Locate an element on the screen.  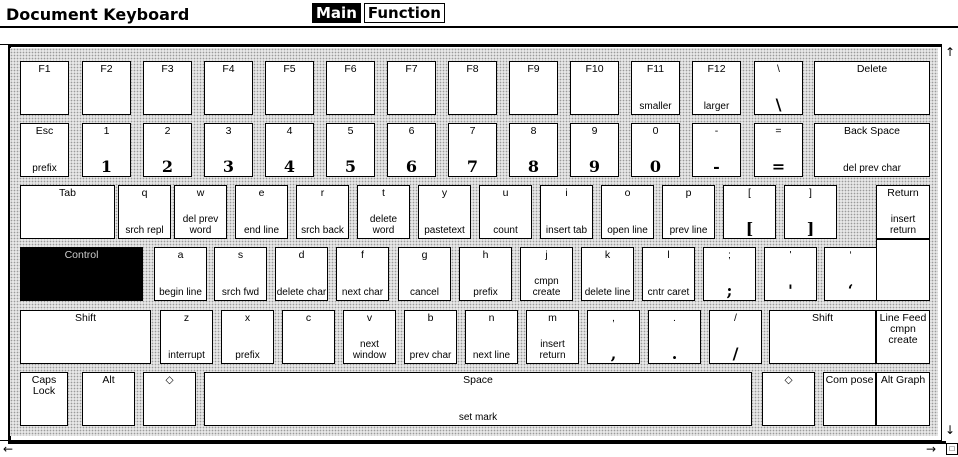
key-top-label: h is located at coordinates (485, 255).